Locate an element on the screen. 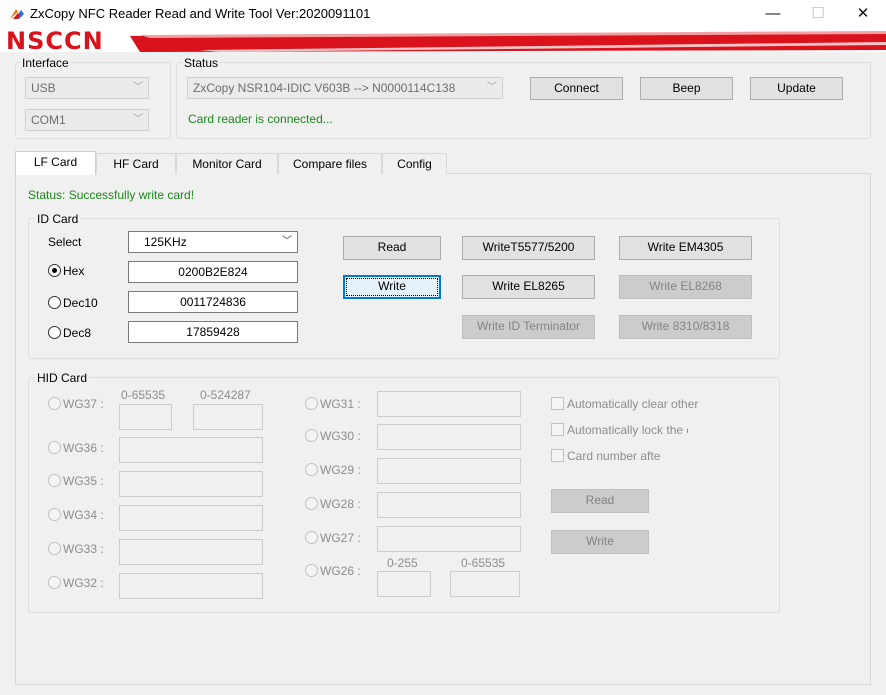 This screenshot has height=695, width=886. tab-config: Config is located at coordinates (414, 163).